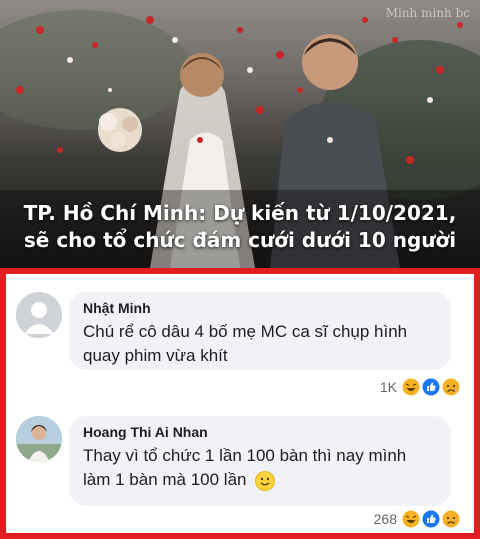 Image resolution: width=480 pixels, height=539 pixels. What do you see at coordinates (260, 308) in the screenshot?
I see `comment-author: Nhật Minh` at bounding box center [260, 308].